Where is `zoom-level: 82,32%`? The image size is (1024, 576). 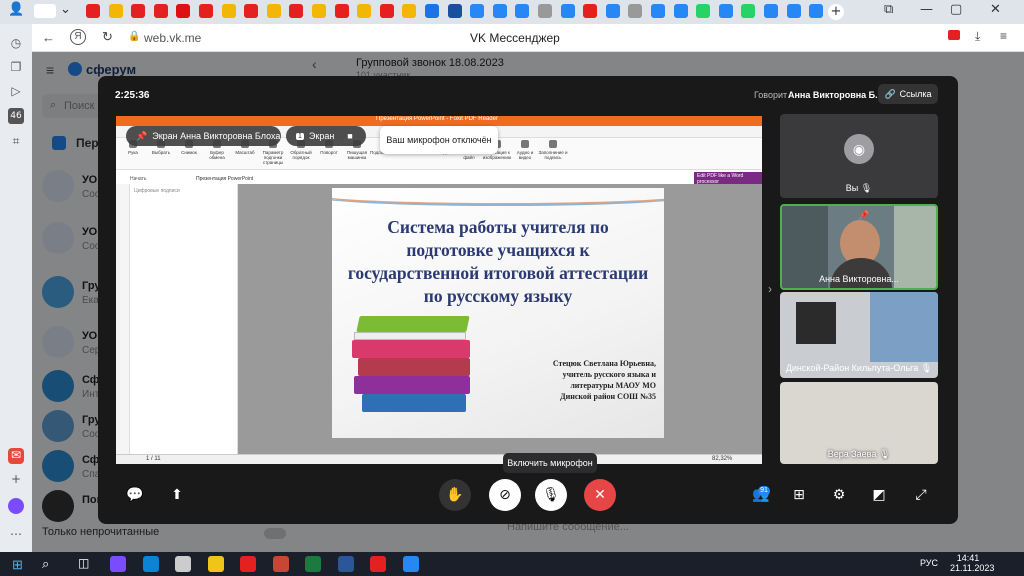 zoom-level: 82,32% is located at coordinates (722, 459).